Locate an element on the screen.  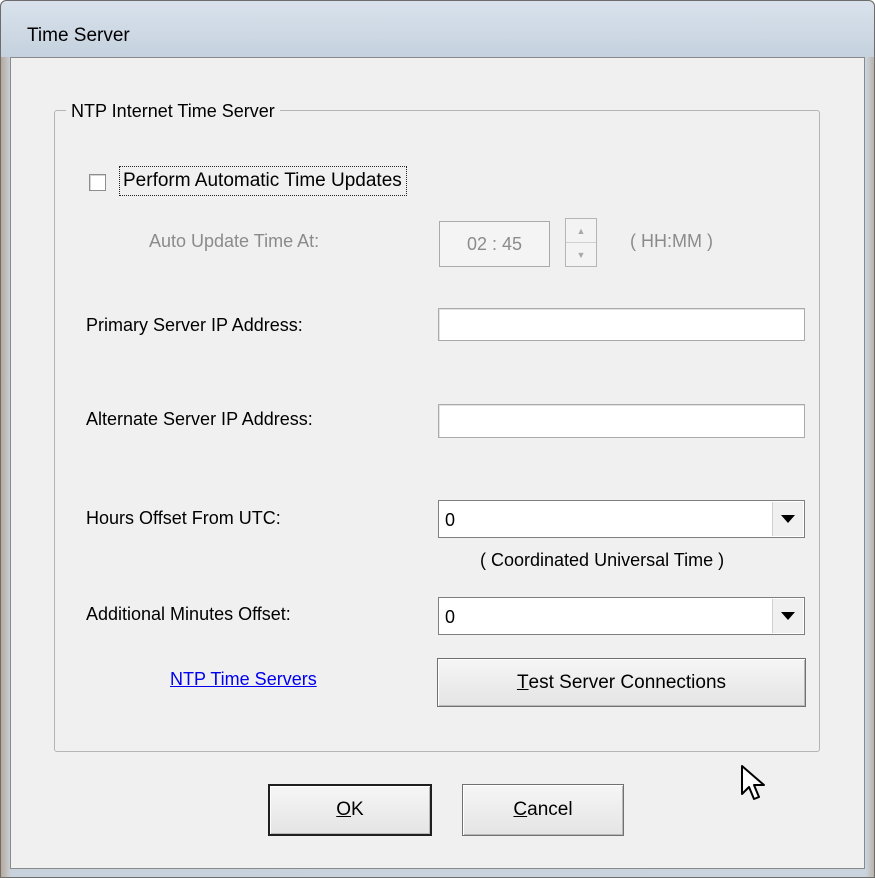
cancel-button: Cancel is located at coordinates (543, 810).